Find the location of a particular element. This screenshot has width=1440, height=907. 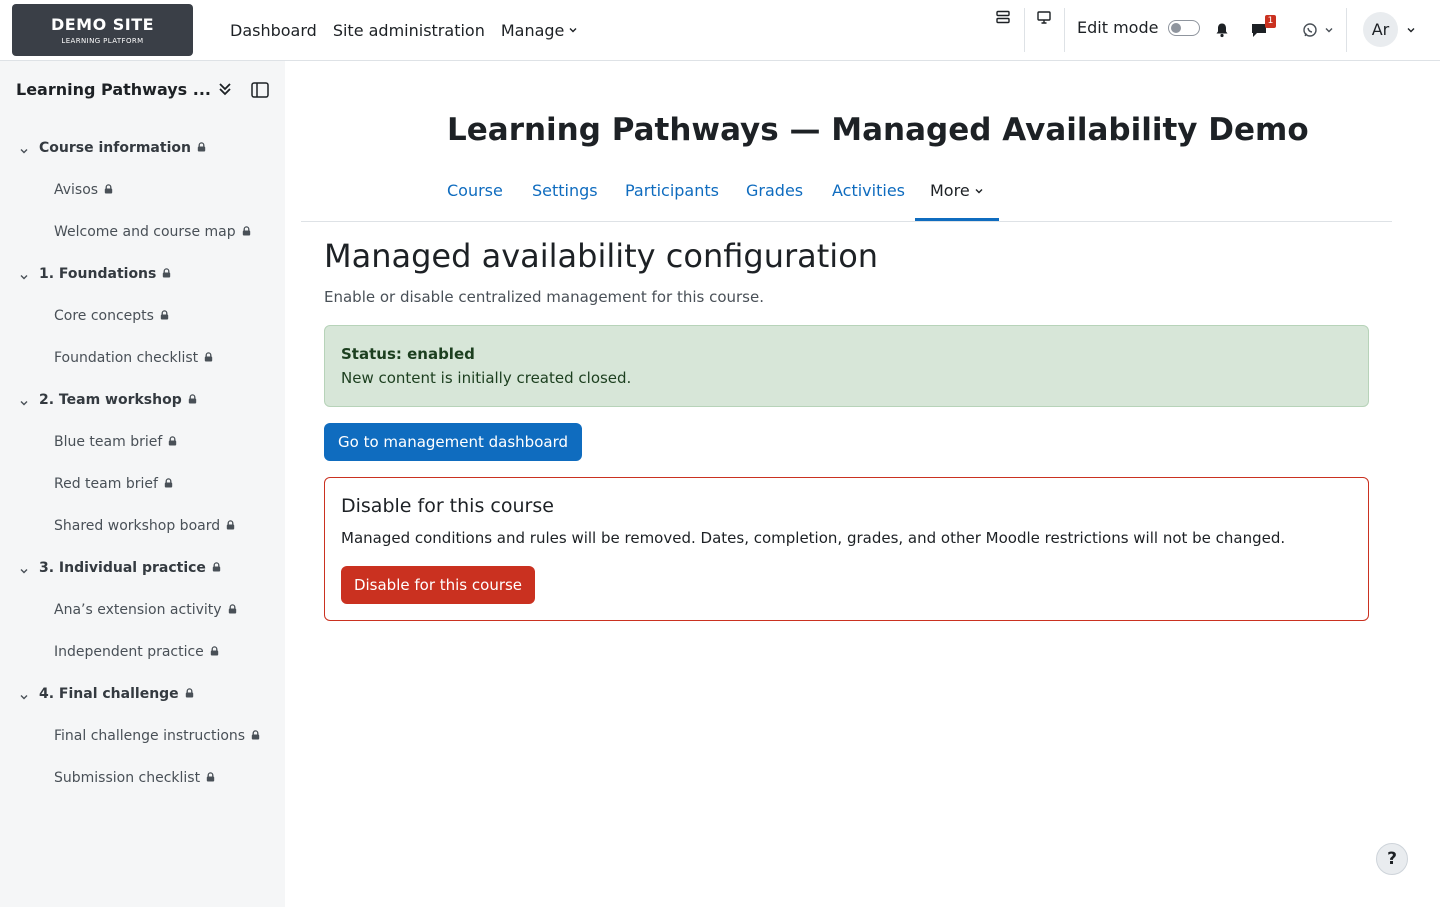

activity-label: Submission checklist is located at coordinates (127, 778).